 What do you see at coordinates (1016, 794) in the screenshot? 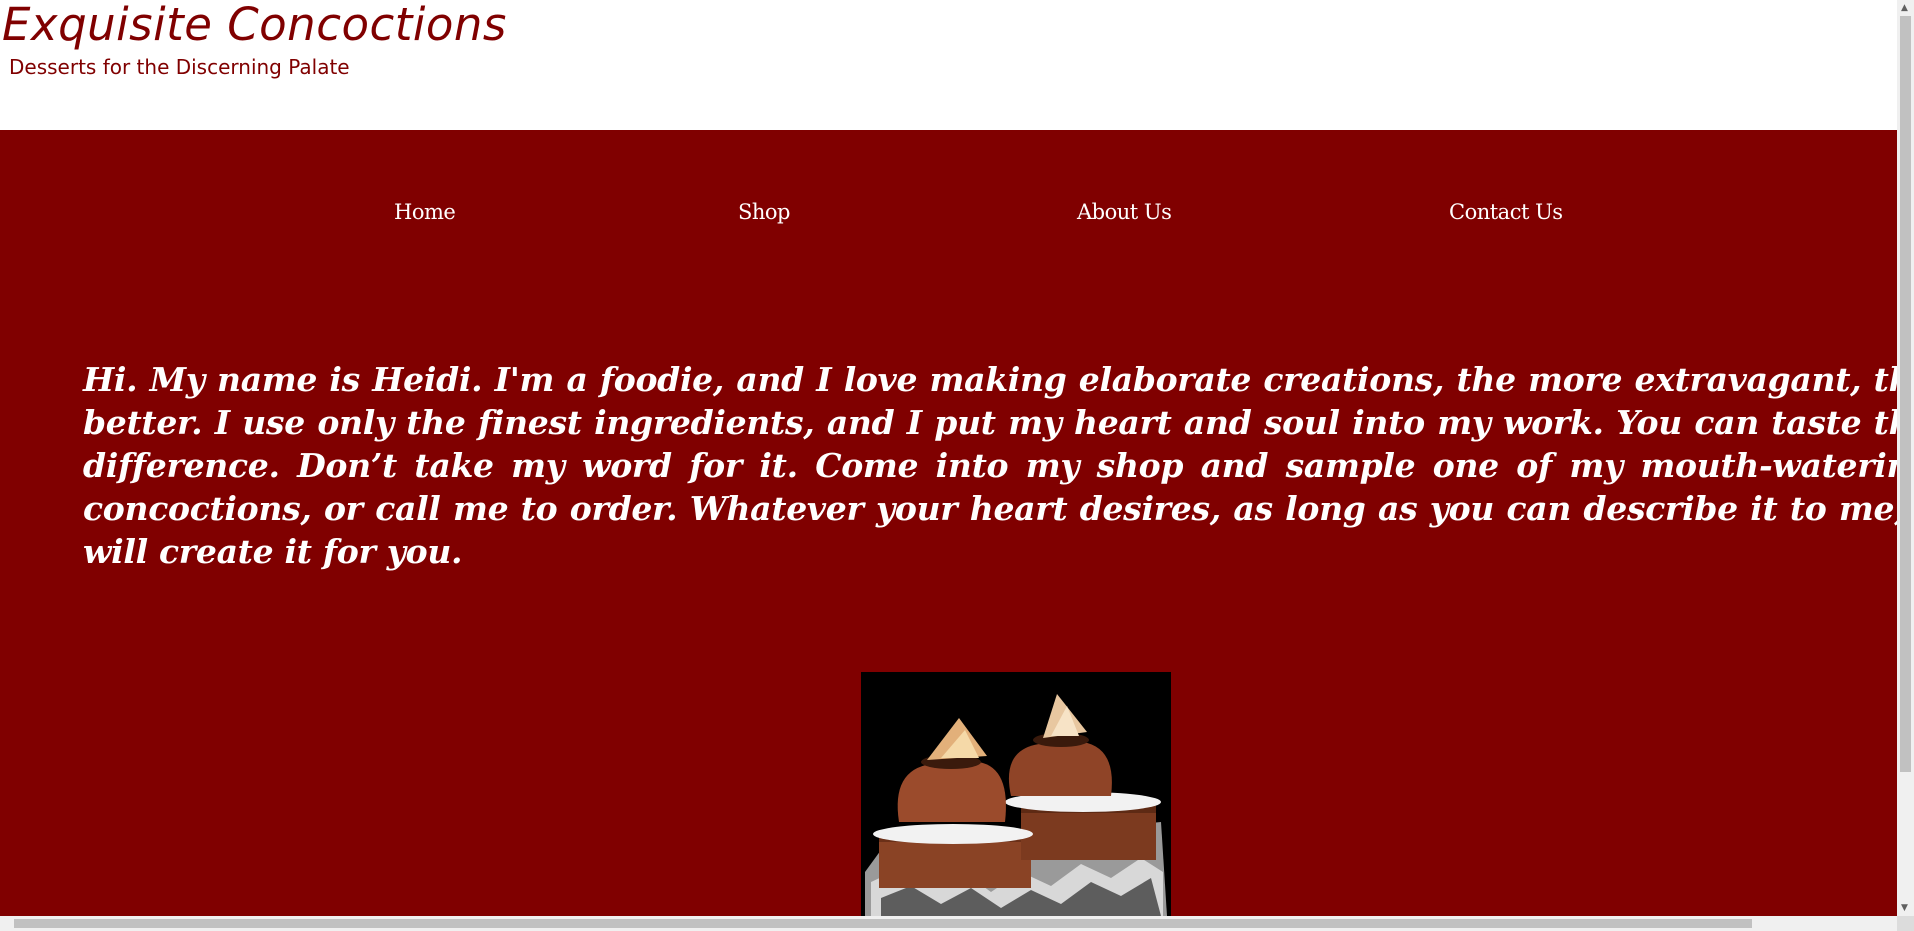
I see `dessert-photo` at bounding box center [1016, 794].